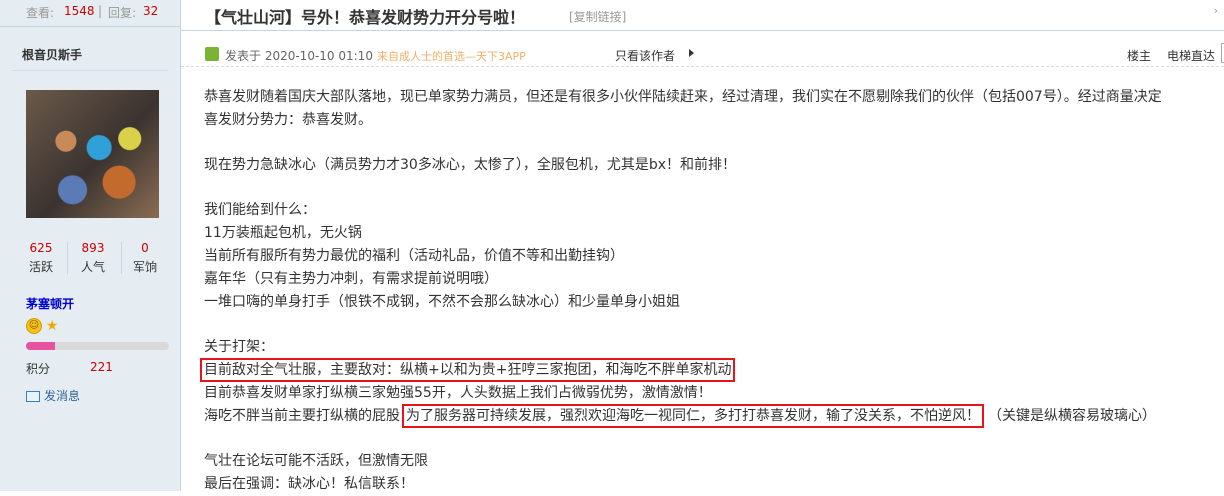  Describe the element at coordinates (92, 267) in the screenshot. I see `stat-label: 人气` at that location.